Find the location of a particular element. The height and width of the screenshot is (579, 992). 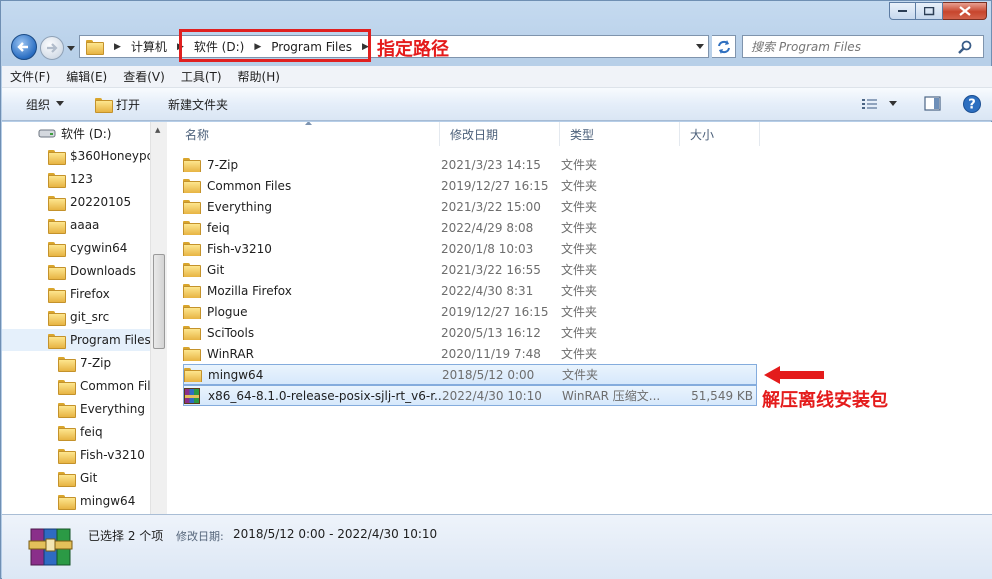

open-button: 打开 is located at coordinates (114, 104).